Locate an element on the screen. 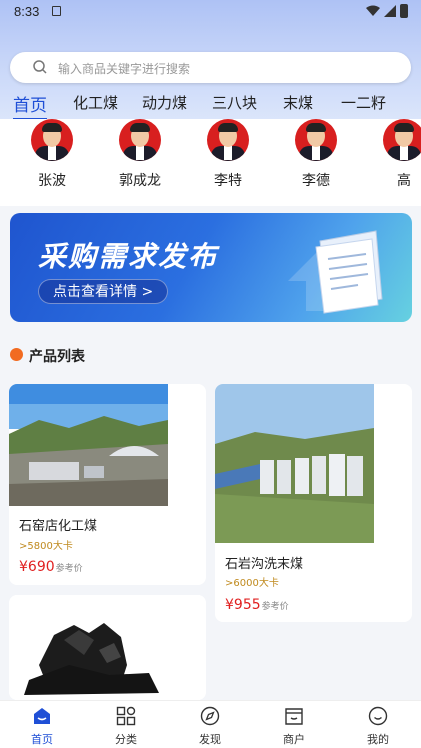 The width and height of the screenshot is (421, 748). nav-label: 商户 is located at coordinates (294, 739).